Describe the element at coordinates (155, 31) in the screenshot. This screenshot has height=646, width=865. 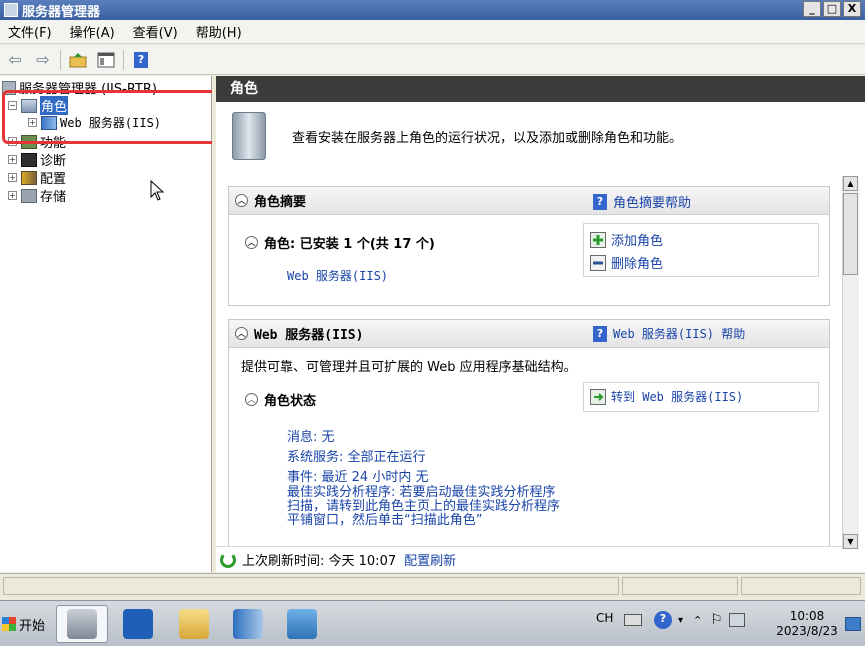
I see `menu-view: 查看(V)` at that location.